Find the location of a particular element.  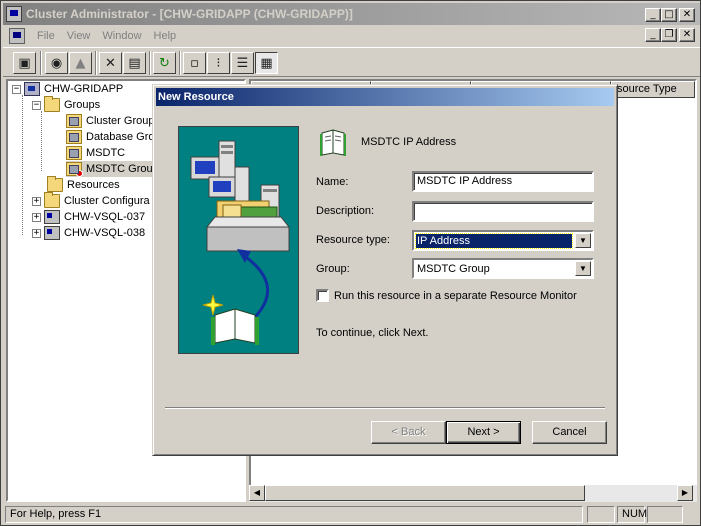

resource-type-label: Resource type: is located at coordinates (353, 240).